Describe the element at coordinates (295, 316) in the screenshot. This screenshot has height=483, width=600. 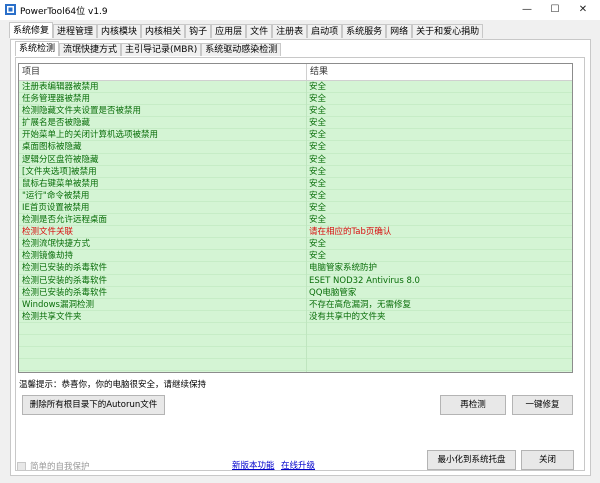
I see `table-row: 检测共享文件夹 没有共享中的文件夹` at that location.